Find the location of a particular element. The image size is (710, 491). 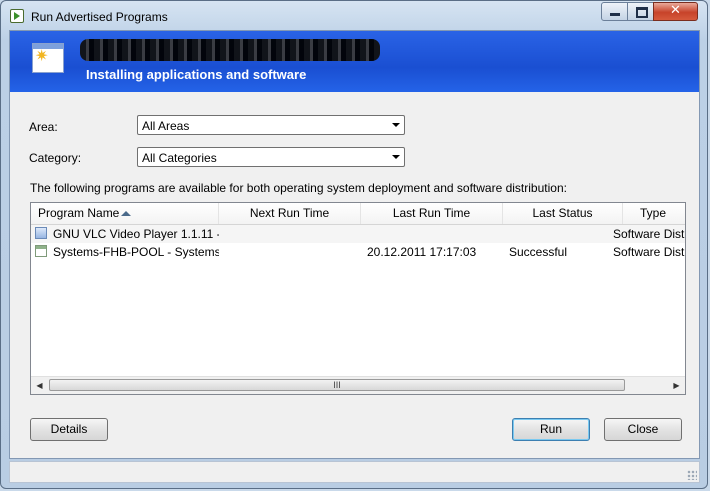

window-title: Run Advertised Programs is located at coordinates (99, 17).